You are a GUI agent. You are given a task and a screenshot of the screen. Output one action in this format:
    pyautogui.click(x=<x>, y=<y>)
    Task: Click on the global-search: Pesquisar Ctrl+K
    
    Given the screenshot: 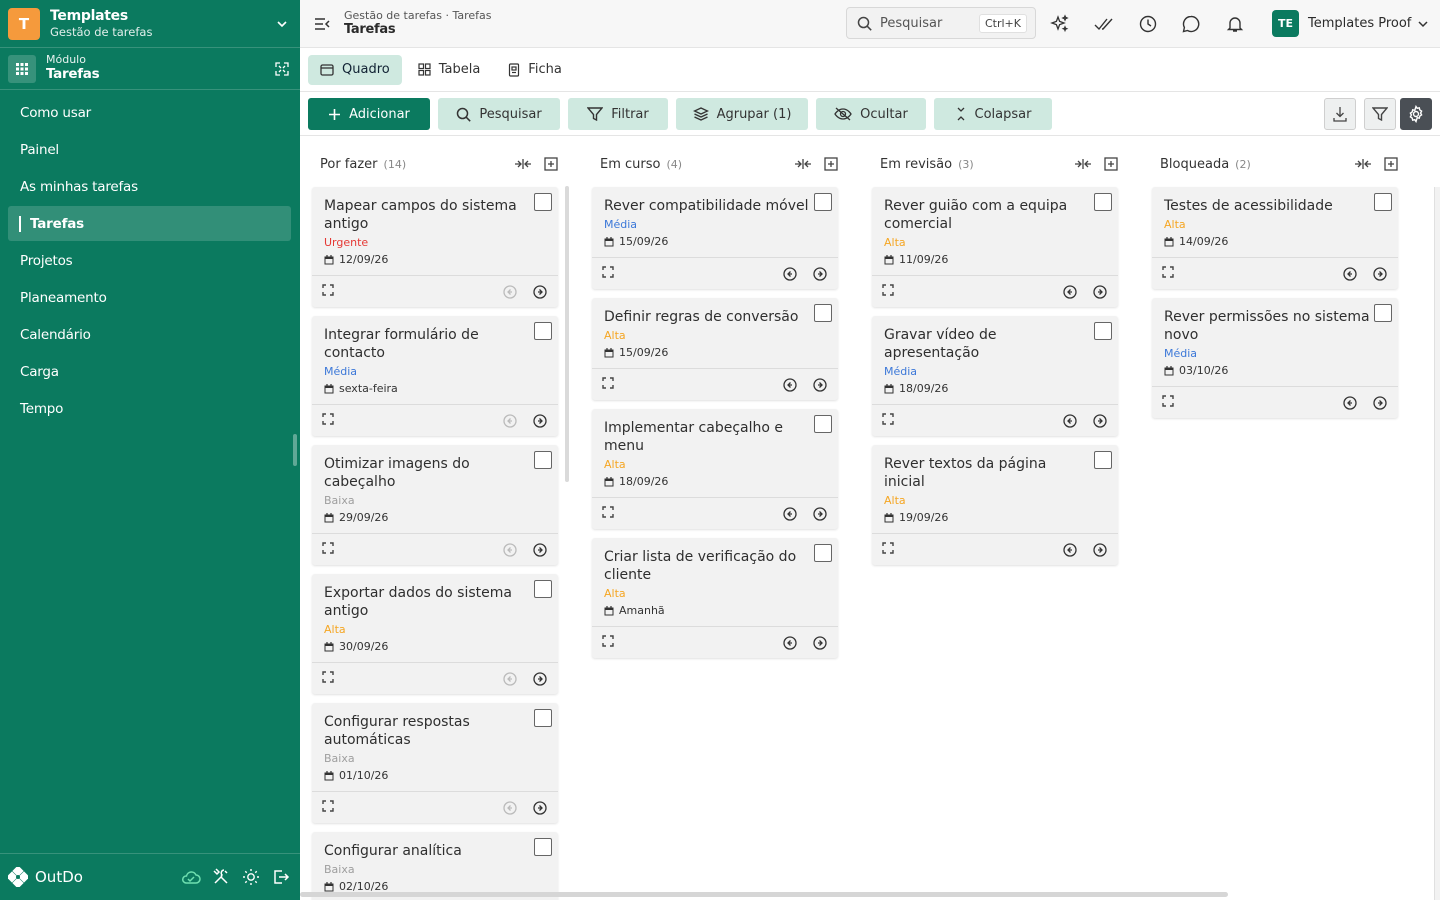 What is the action you would take?
    pyautogui.click(x=941, y=23)
    